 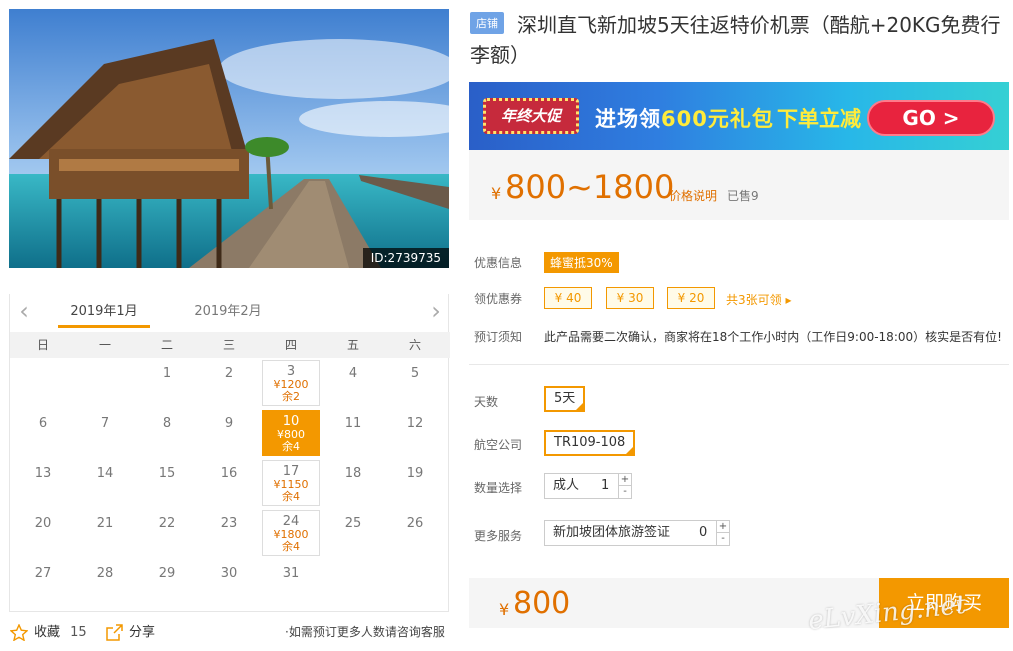 I want to click on day-number: 11, so click(x=353, y=423).